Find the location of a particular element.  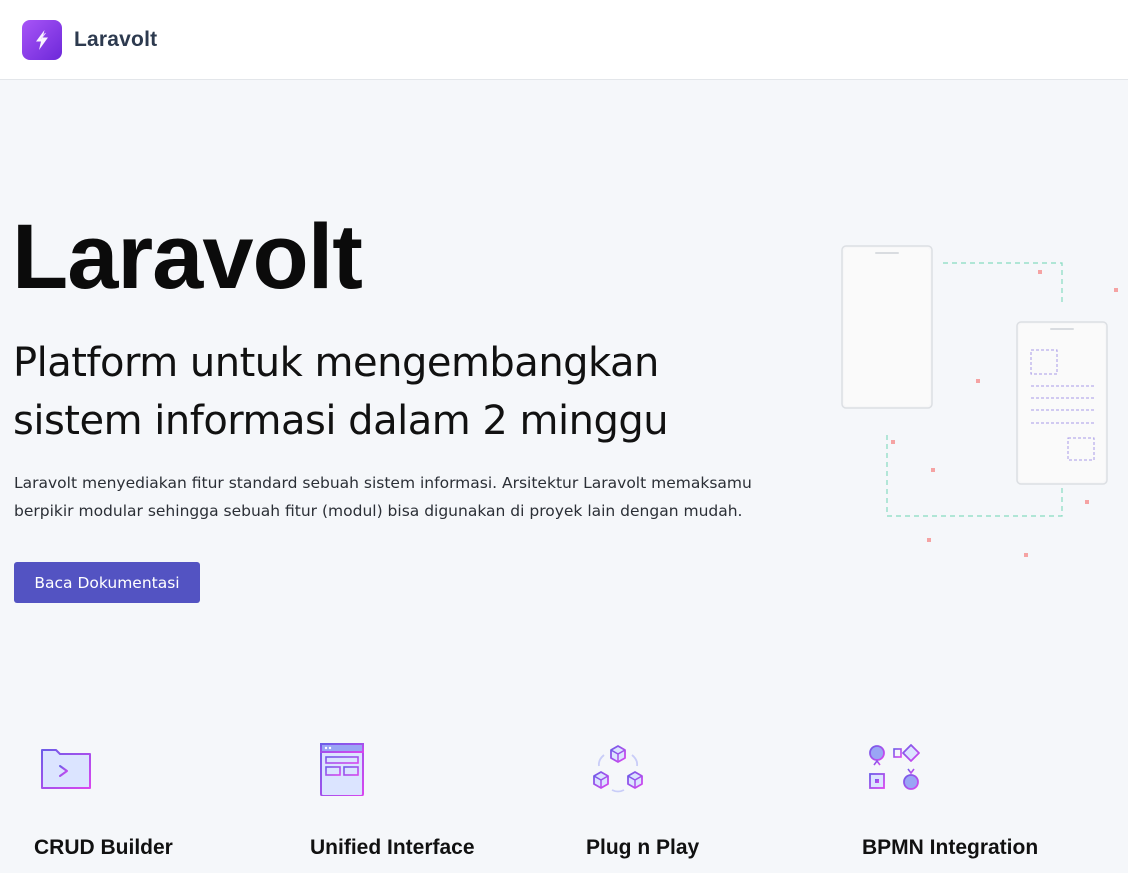

read-docs-button: Baca Dokumentasi is located at coordinates (107, 582).